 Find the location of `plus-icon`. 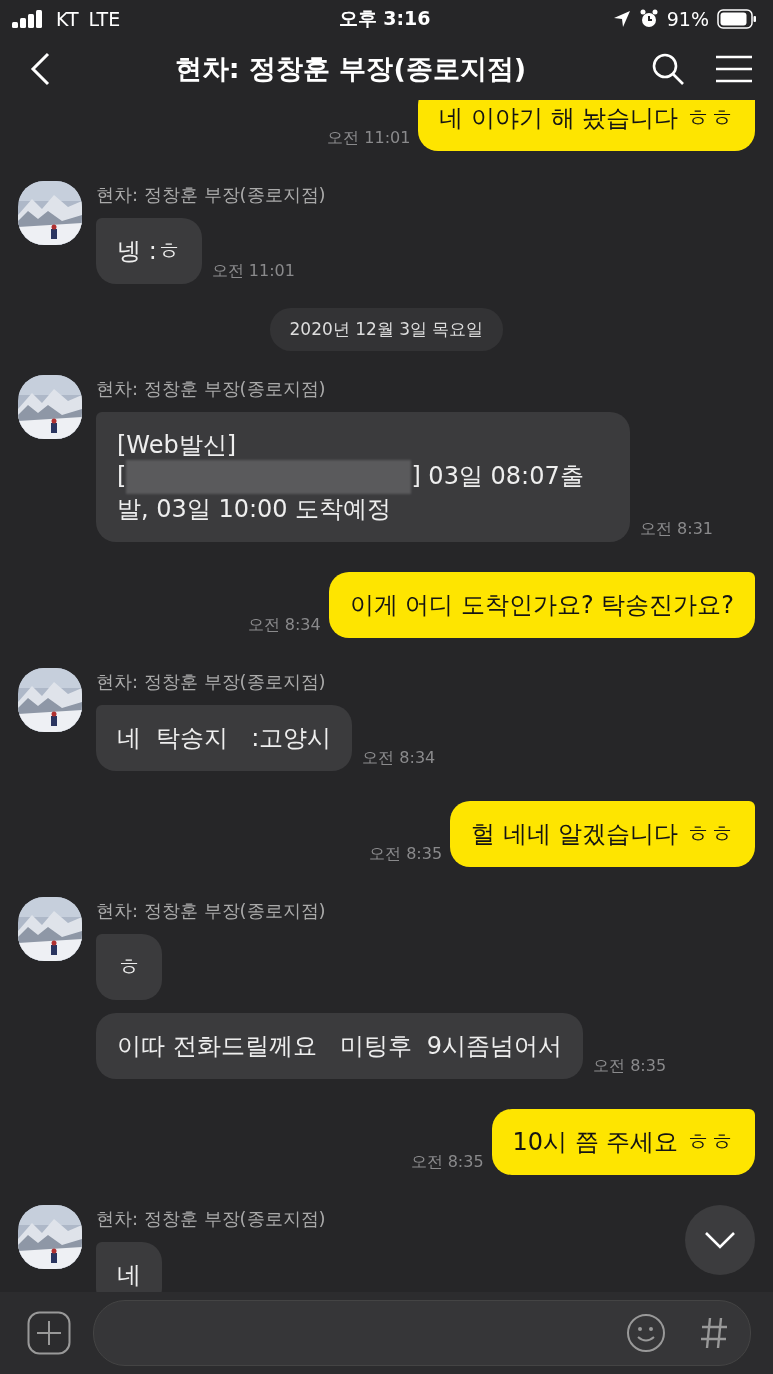

plus-icon is located at coordinates (49, 1333).